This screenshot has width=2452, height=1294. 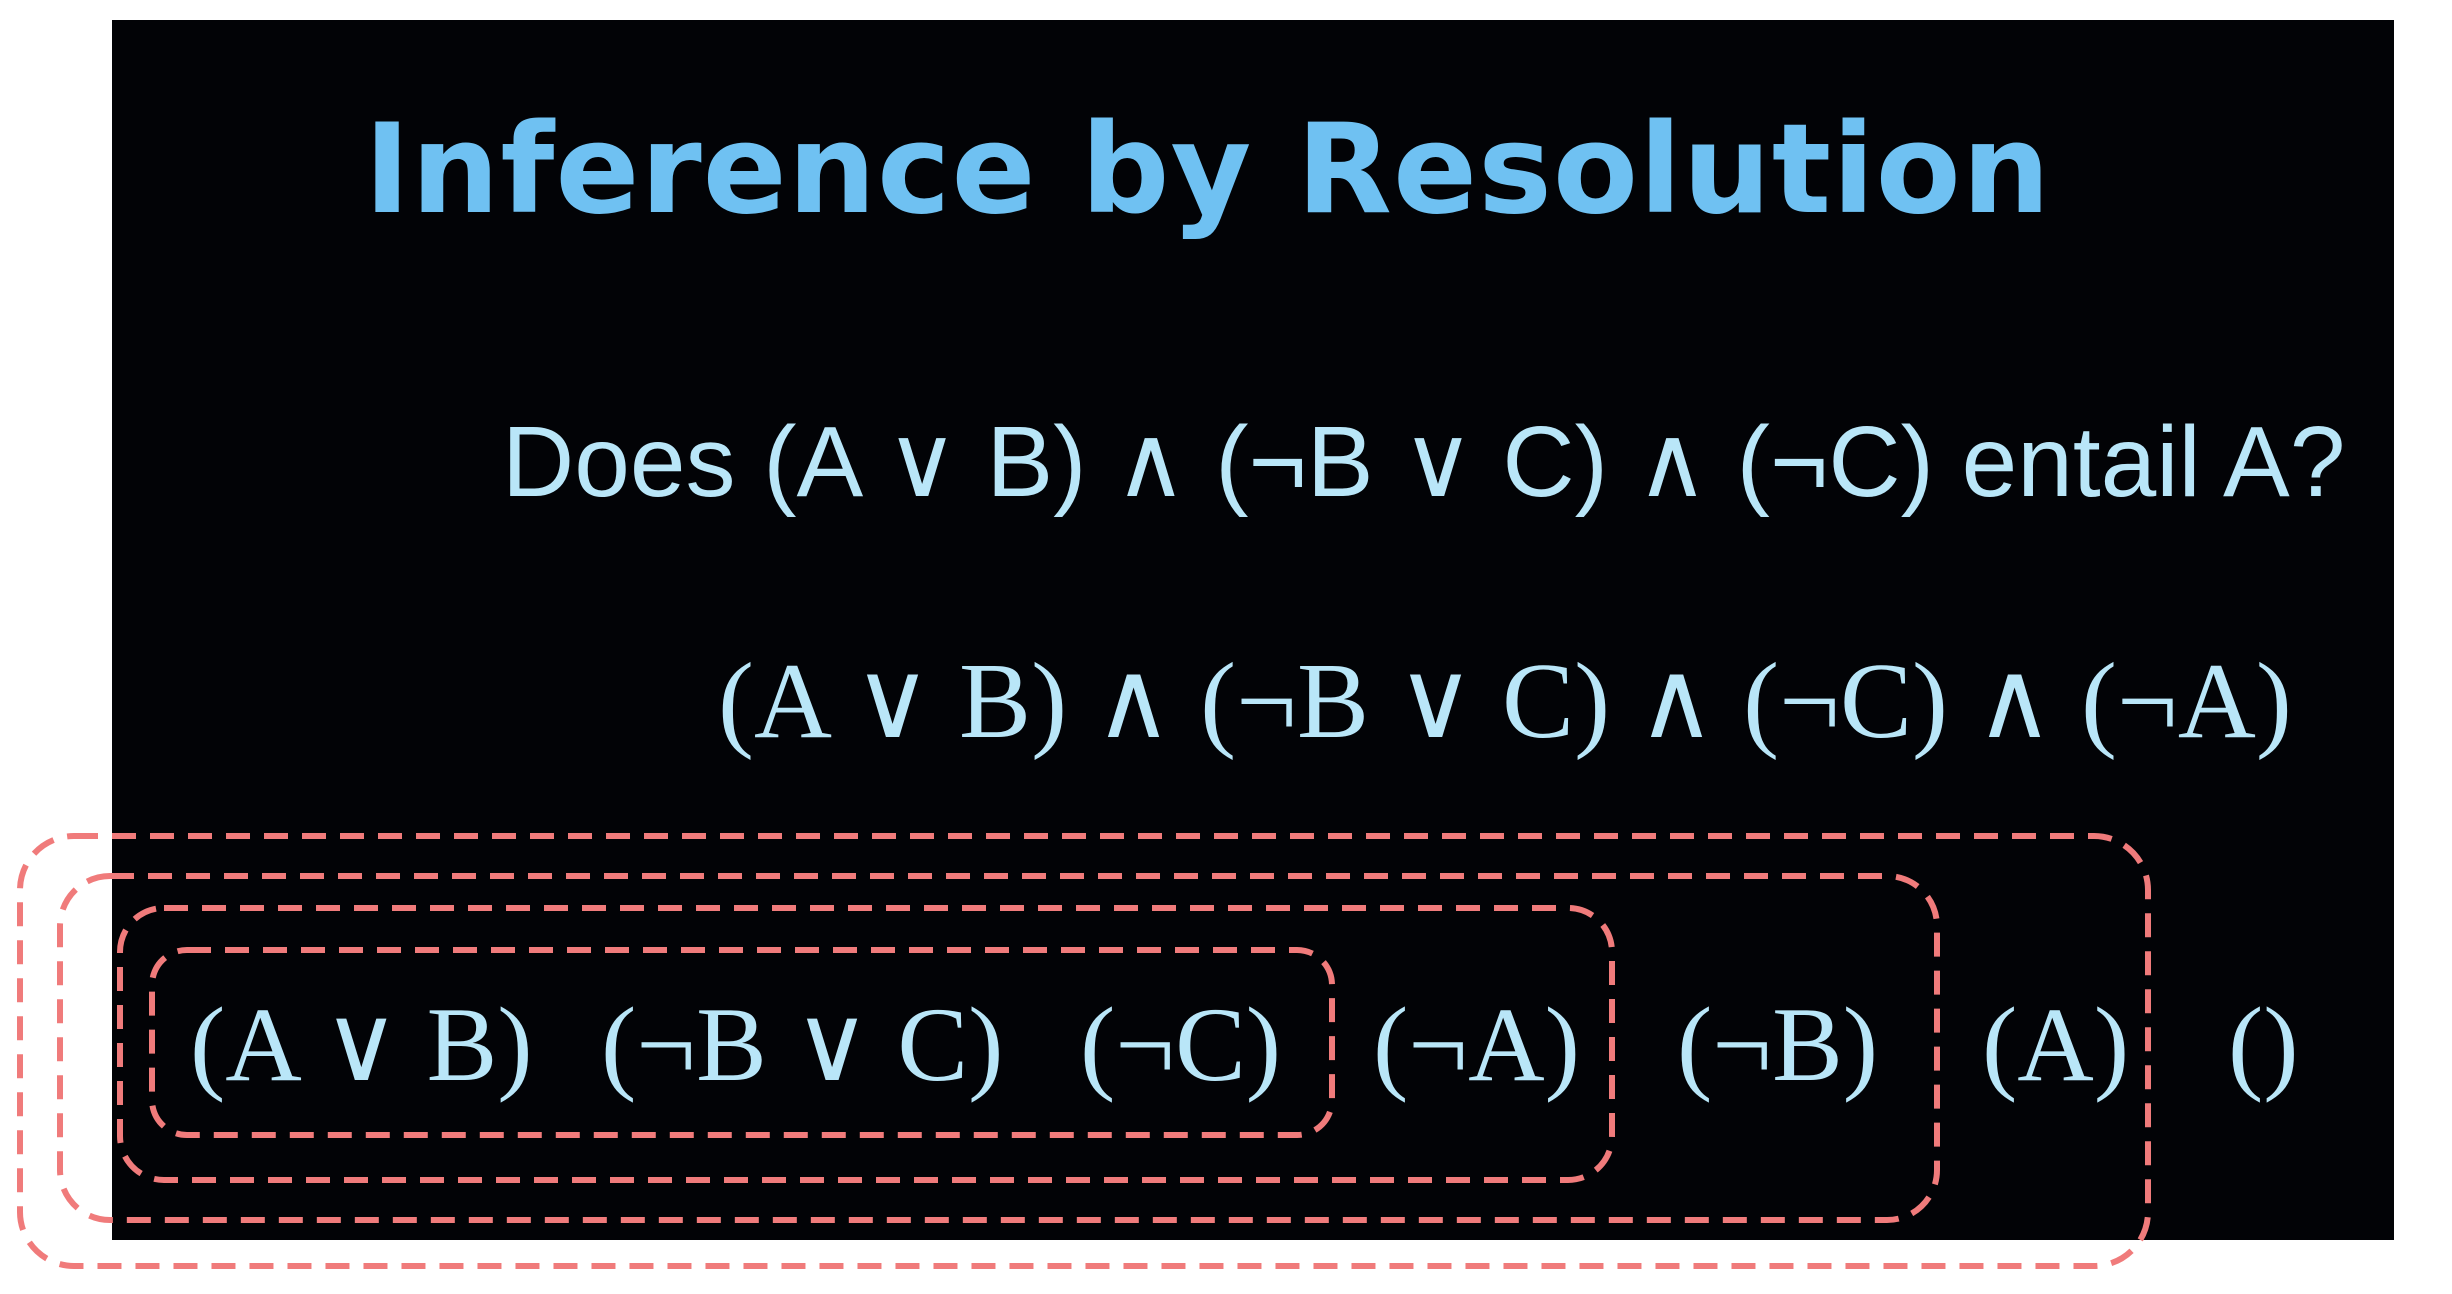 What do you see at coordinates (2263, 1044) in the screenshot?
I see `clause-empty: ()` at bounding box center [2263, 1044].